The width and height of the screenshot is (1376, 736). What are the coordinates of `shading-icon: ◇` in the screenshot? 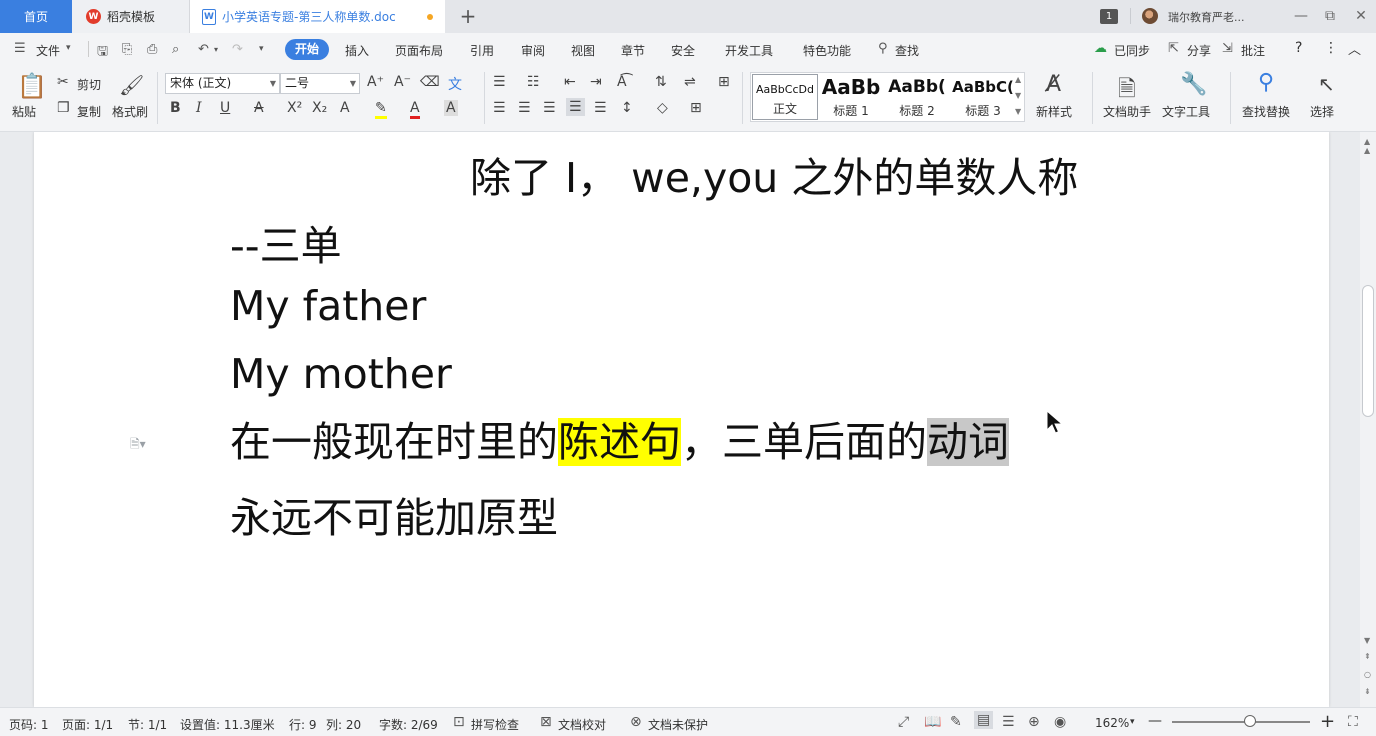 It's located at (662, 108).